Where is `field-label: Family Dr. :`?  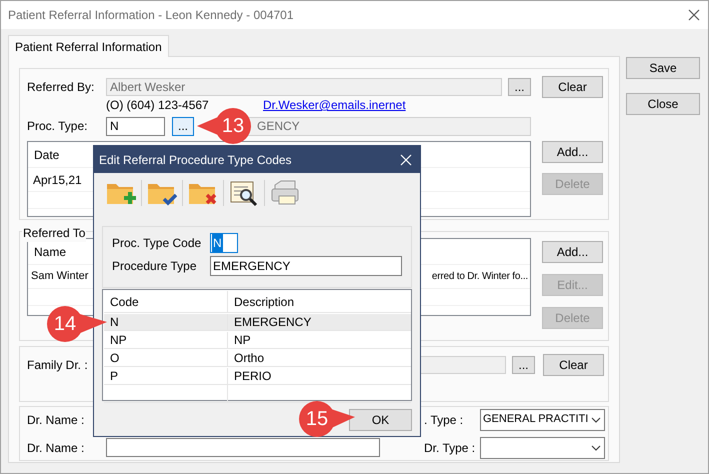 field-label: Family Dr. : is located at coordinates (58, 365).